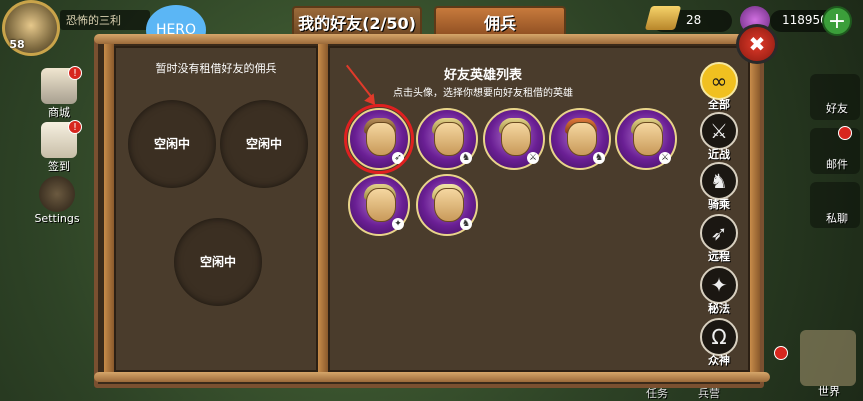 The width and height of the screenshot is (863, 401). Describe the element at coordinates (75, 127) in the screenshot. I see `checkin-alert-badge: !` at that location.